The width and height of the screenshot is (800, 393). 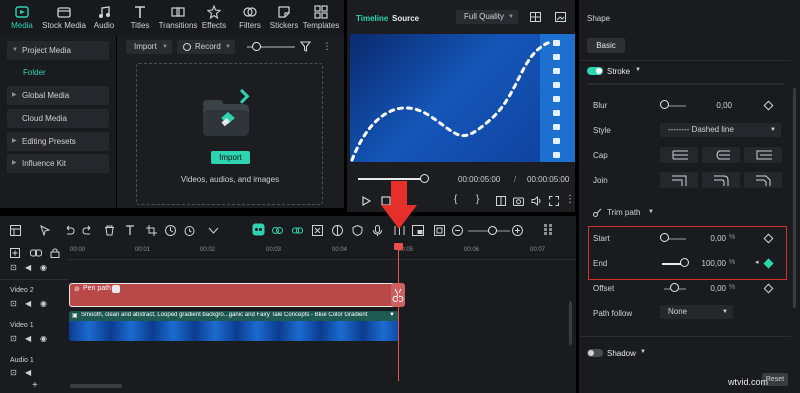 What do you see at coordinates (321, 18) in the screenshot?
I see `tool-templates: Templates` at bounding box center [321, 18].